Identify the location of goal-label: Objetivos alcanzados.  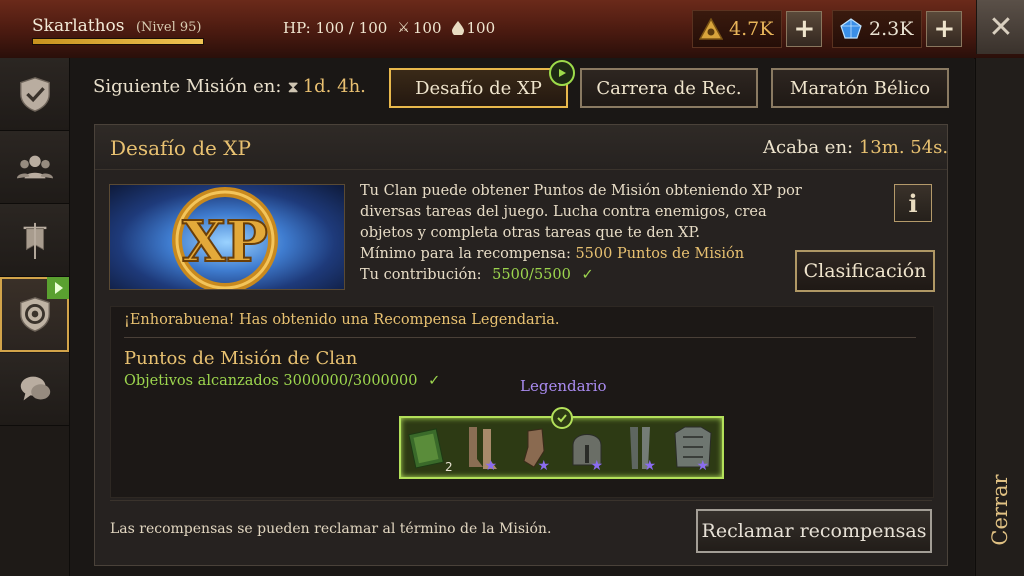
(201, 381).